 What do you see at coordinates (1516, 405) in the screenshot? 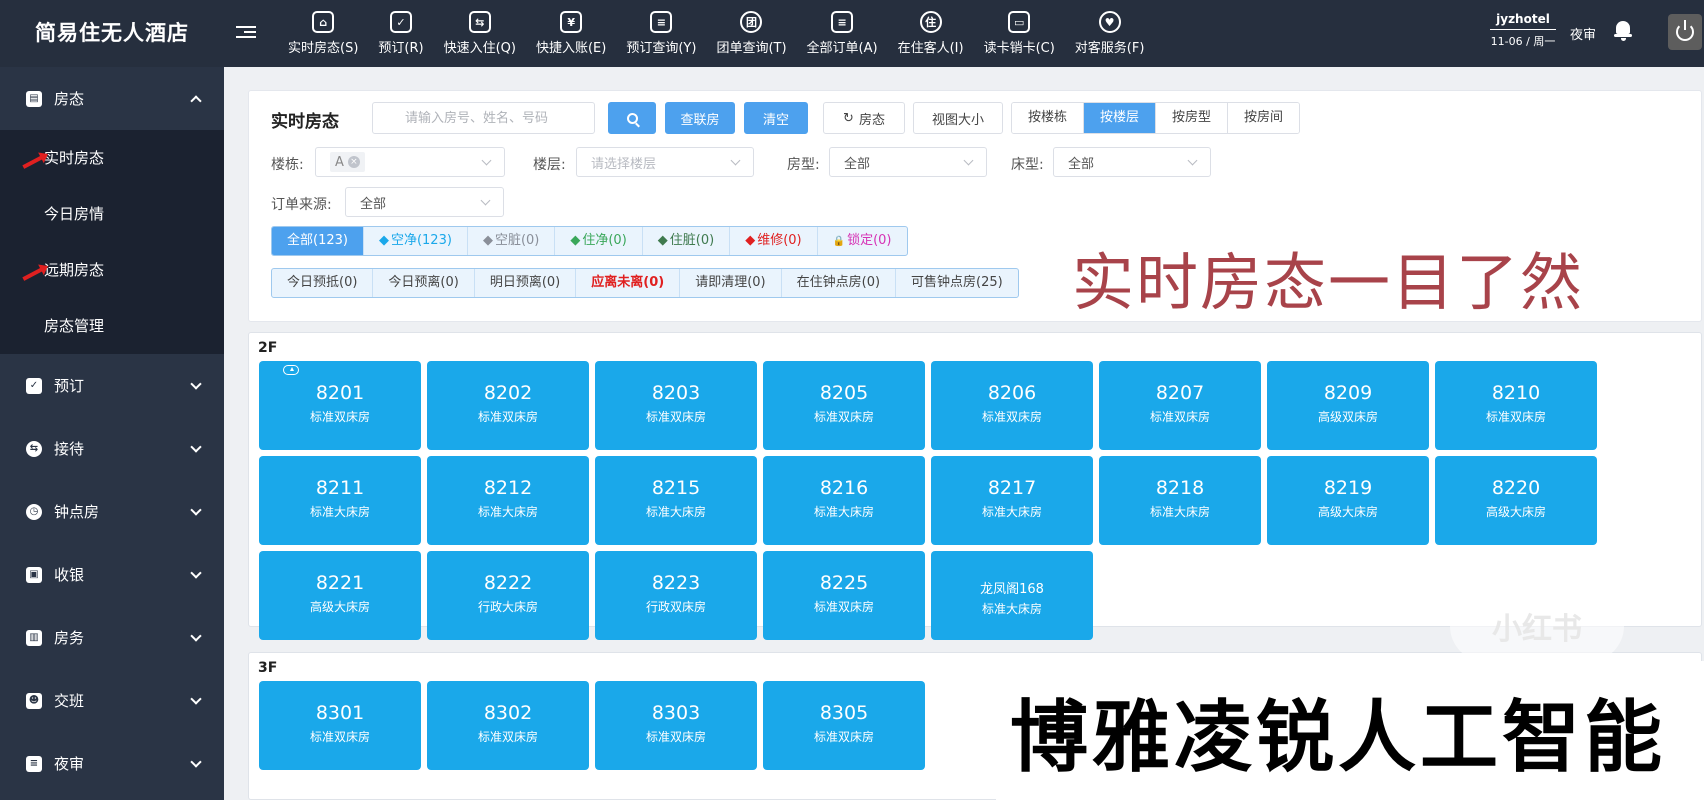
I see `room-card: 8210 标准双床房` at bounding box center [1516, 405].